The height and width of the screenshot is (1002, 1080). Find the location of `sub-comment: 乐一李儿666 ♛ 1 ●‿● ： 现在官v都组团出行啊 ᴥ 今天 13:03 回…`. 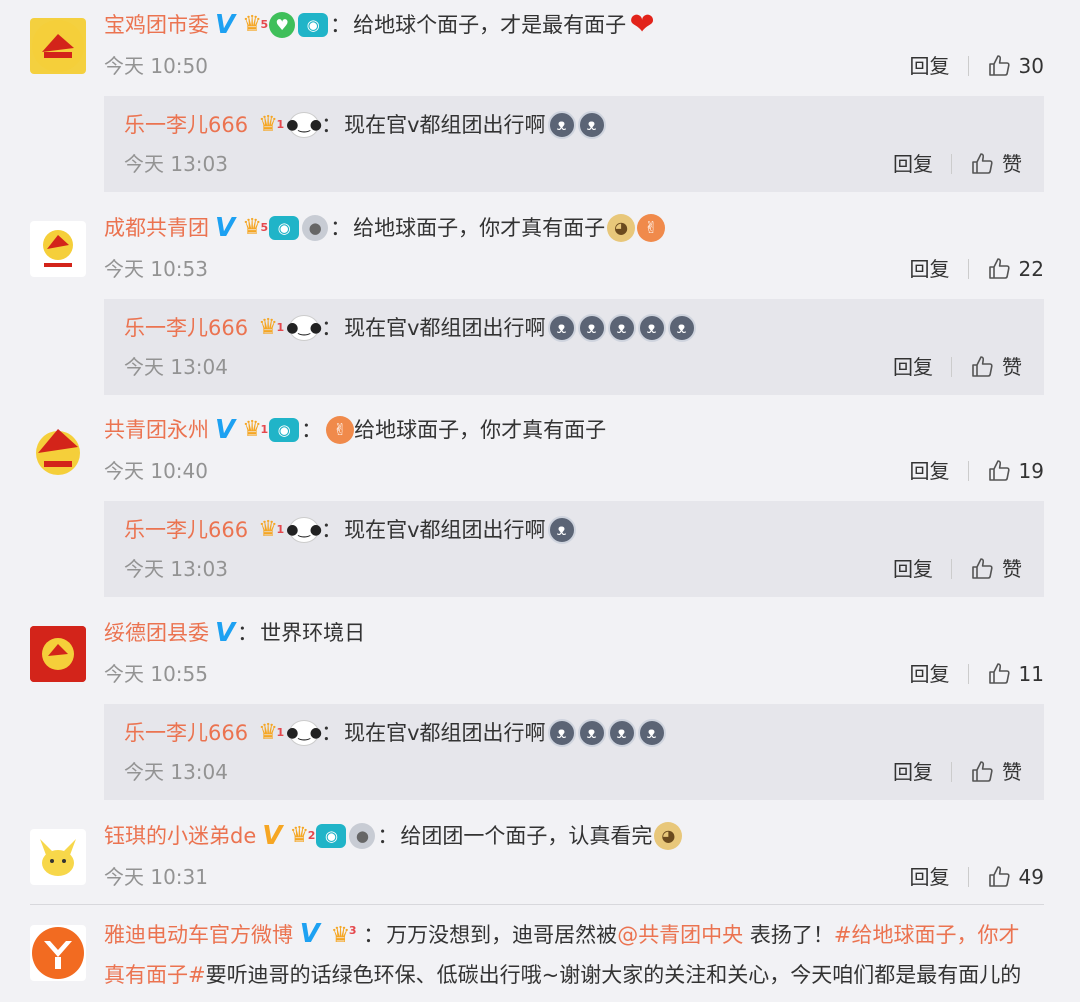

sub-comment: 乐一李儿666 ♛ 1 ●‿● ： 现在官v都组团出行啊 ᴥ 今天 13:03 回… is located at coordinates (574, 549).